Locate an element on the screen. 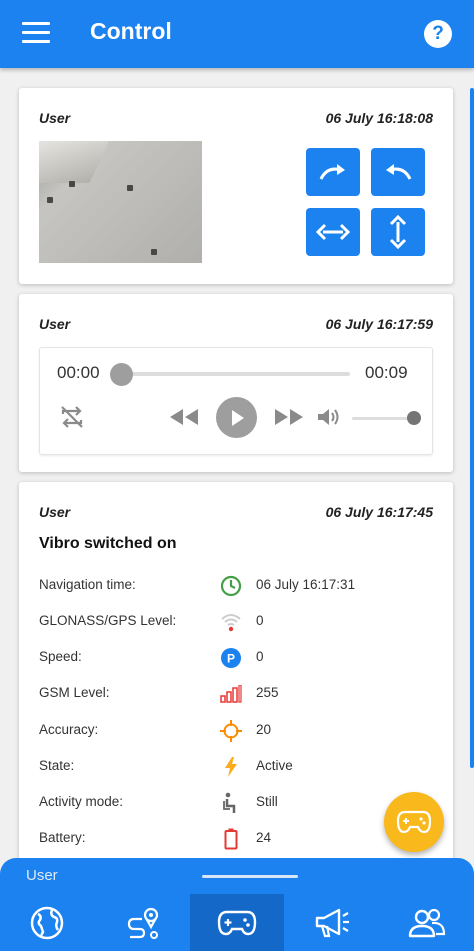 Image resolution: width=474 pixels, height=951 pixels. rewind-button is located at coordinates (184, 417).